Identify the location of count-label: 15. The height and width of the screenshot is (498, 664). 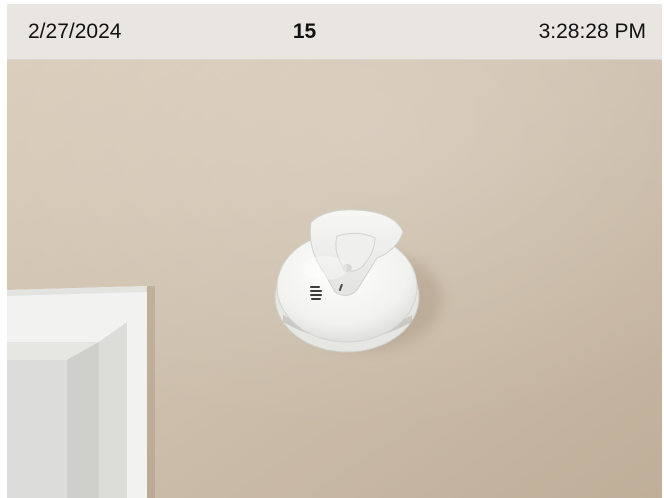
(304, 31).